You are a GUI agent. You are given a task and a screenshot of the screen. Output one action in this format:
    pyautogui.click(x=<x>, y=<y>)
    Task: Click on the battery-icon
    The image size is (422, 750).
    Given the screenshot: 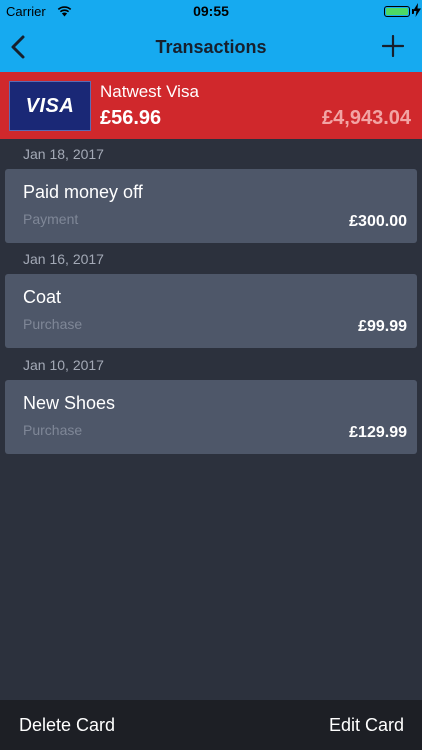 What is the action you would take?
    pyautogui.click(x=397, y=11)
    